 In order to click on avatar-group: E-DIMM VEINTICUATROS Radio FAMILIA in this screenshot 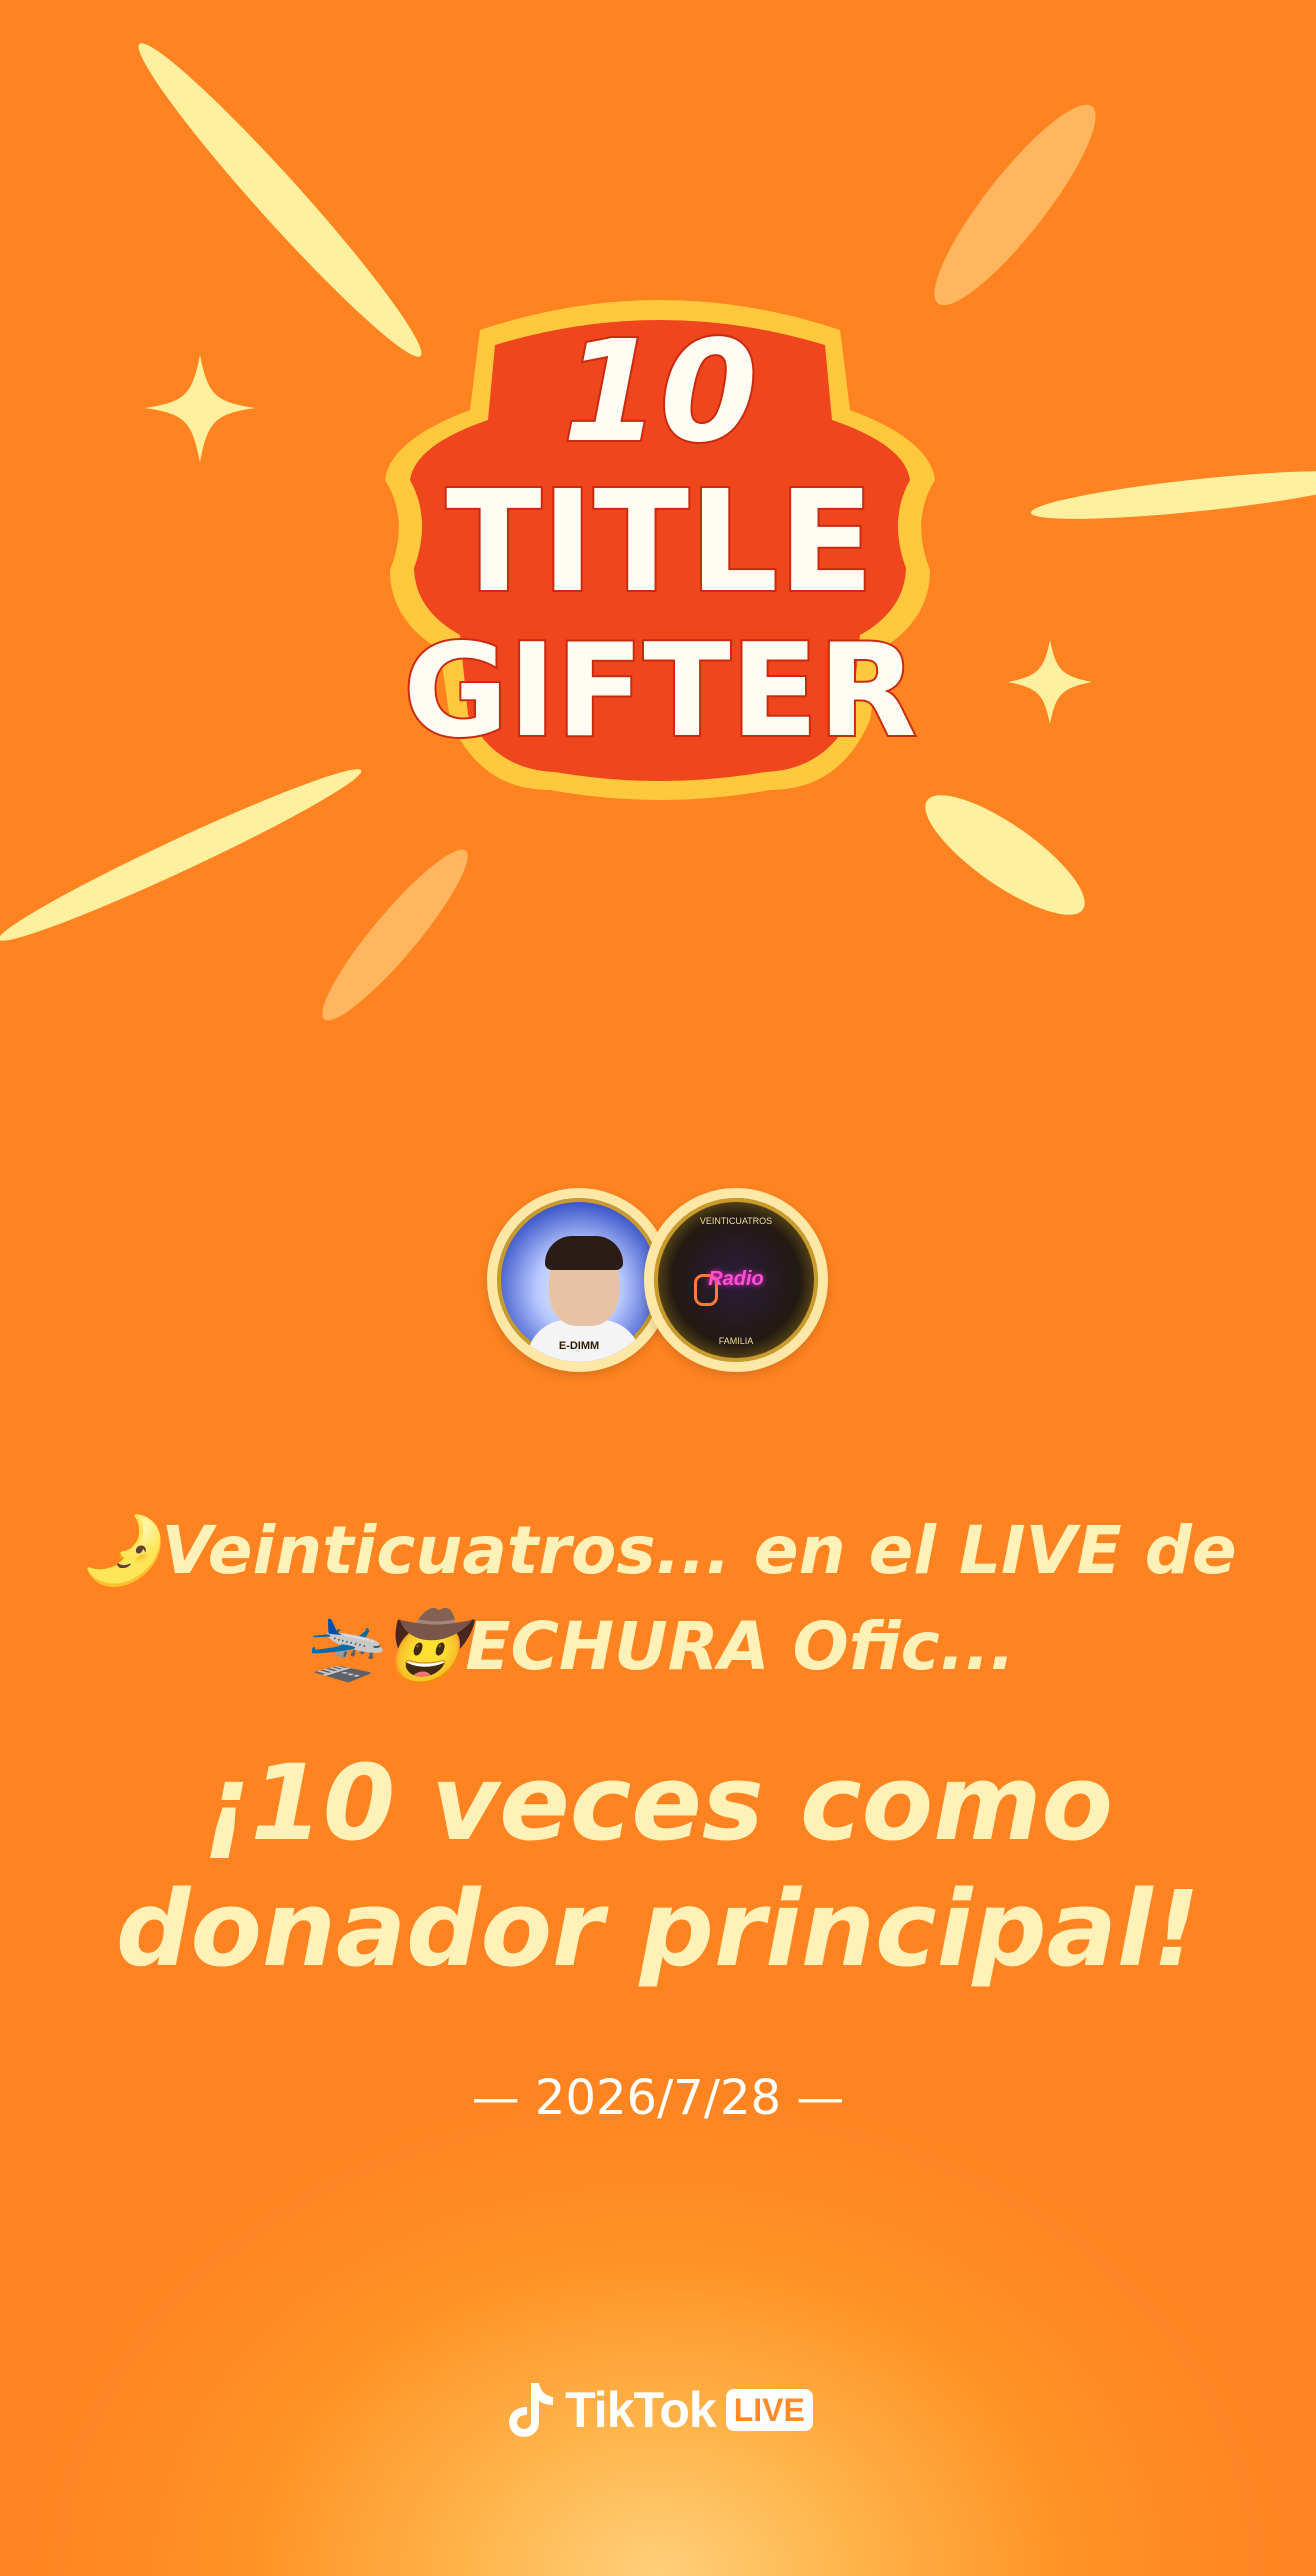, I will do `click(658, 1283)`.